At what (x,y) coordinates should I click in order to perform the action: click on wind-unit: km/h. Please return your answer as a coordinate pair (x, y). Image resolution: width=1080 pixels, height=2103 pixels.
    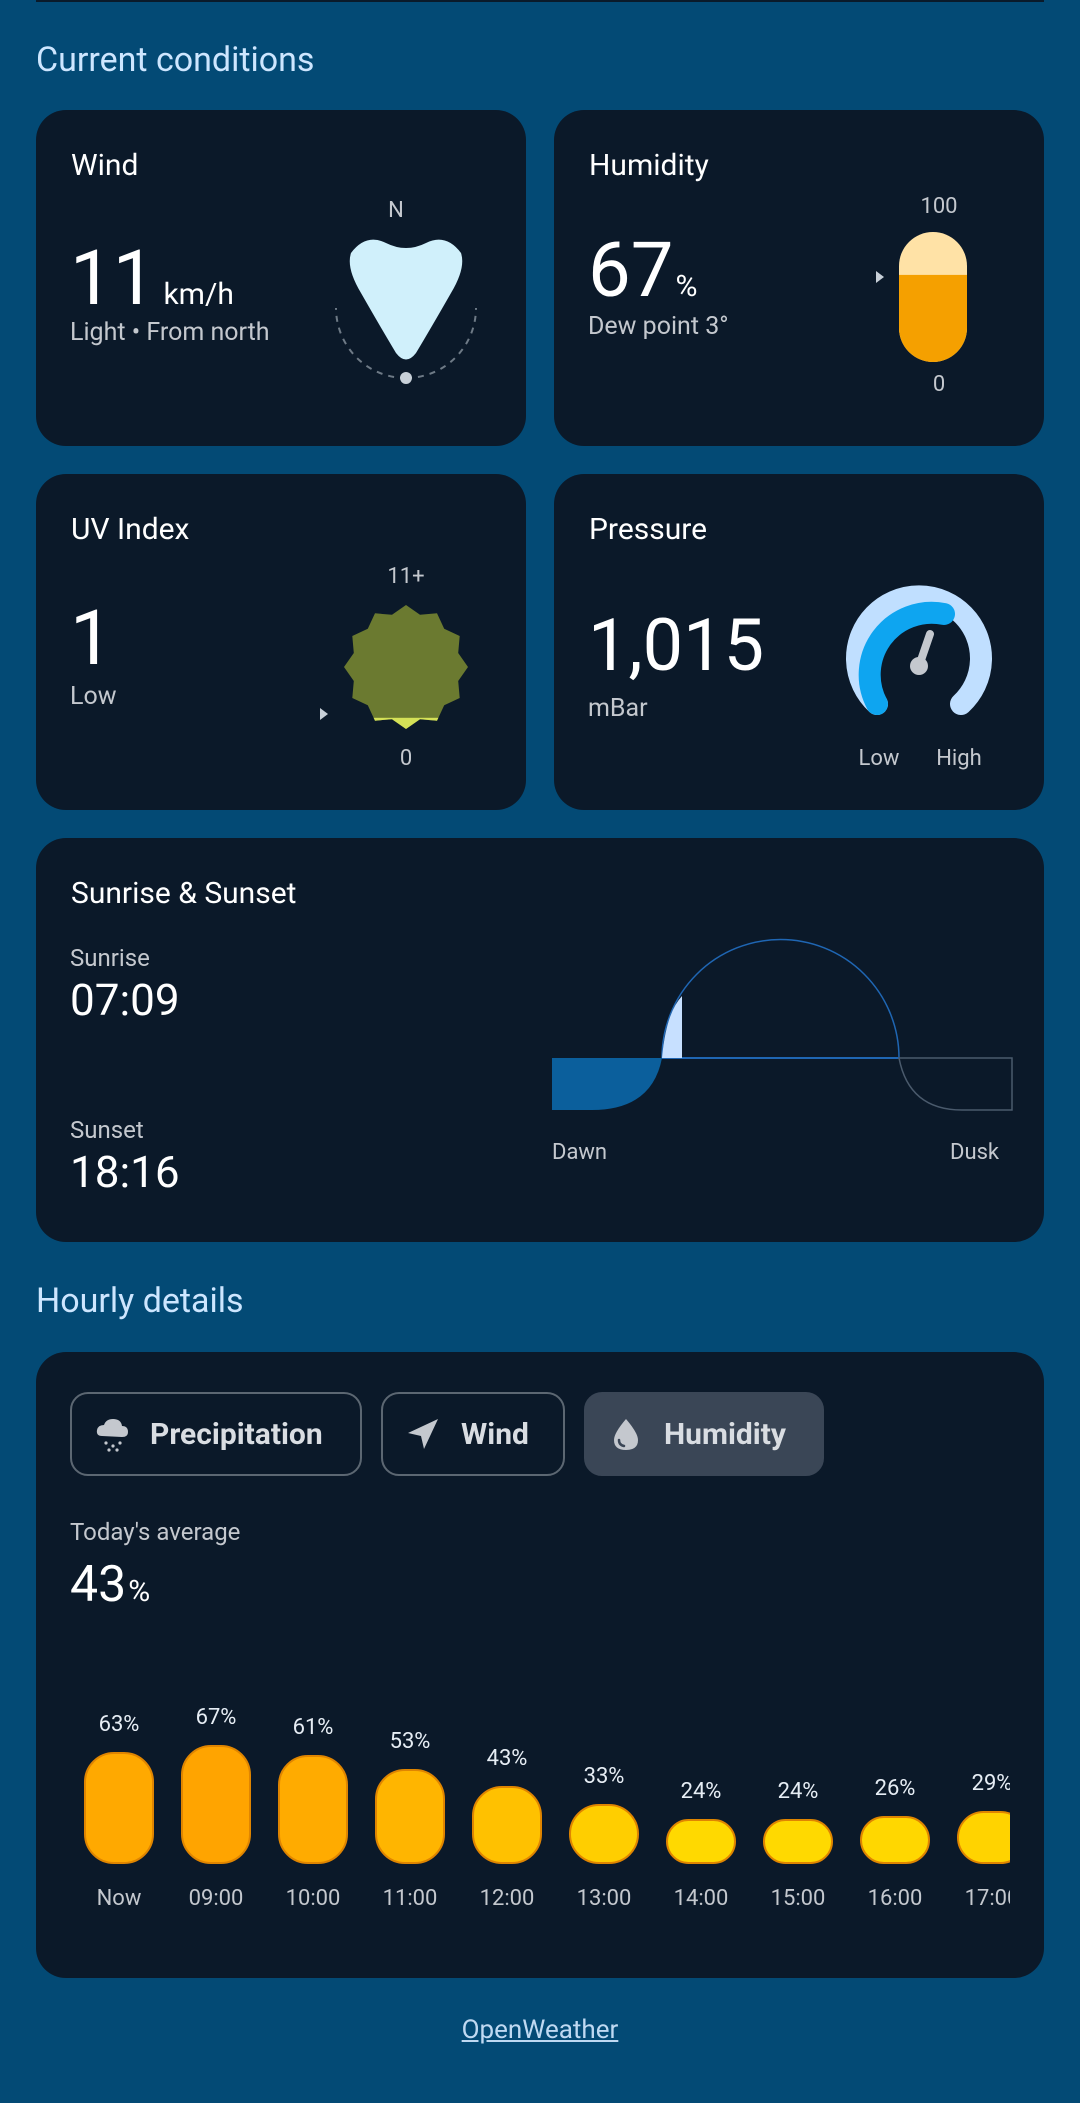
    Looking at the image, I should click on (198, 294).